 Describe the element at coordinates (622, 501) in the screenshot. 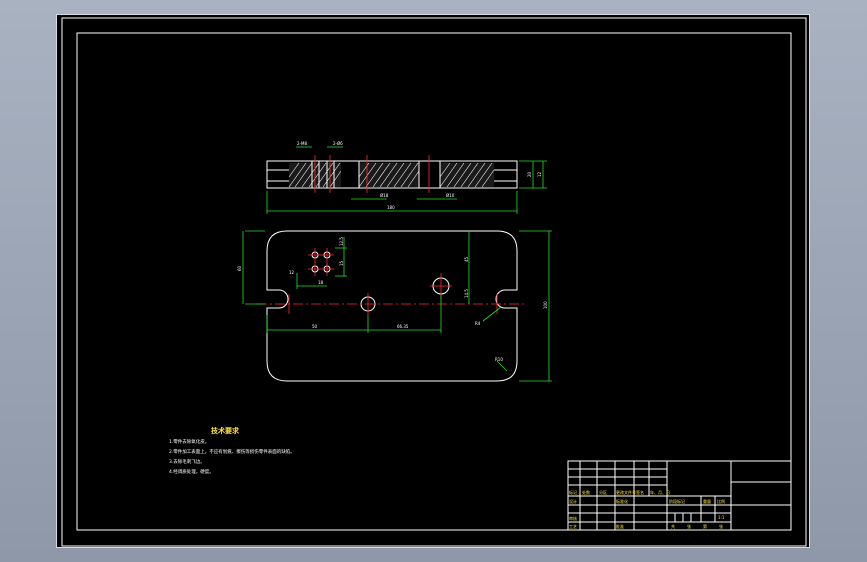

I see `tb-label-standard: 标准化` at that location.